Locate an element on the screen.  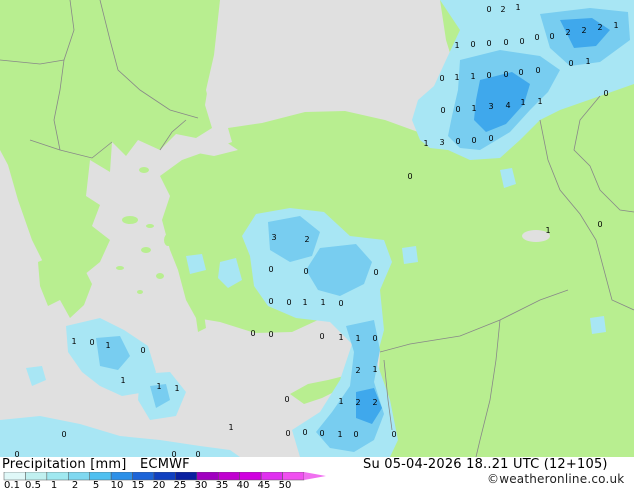
legend-tick-label: 40 is located at coordinates (243, 485).